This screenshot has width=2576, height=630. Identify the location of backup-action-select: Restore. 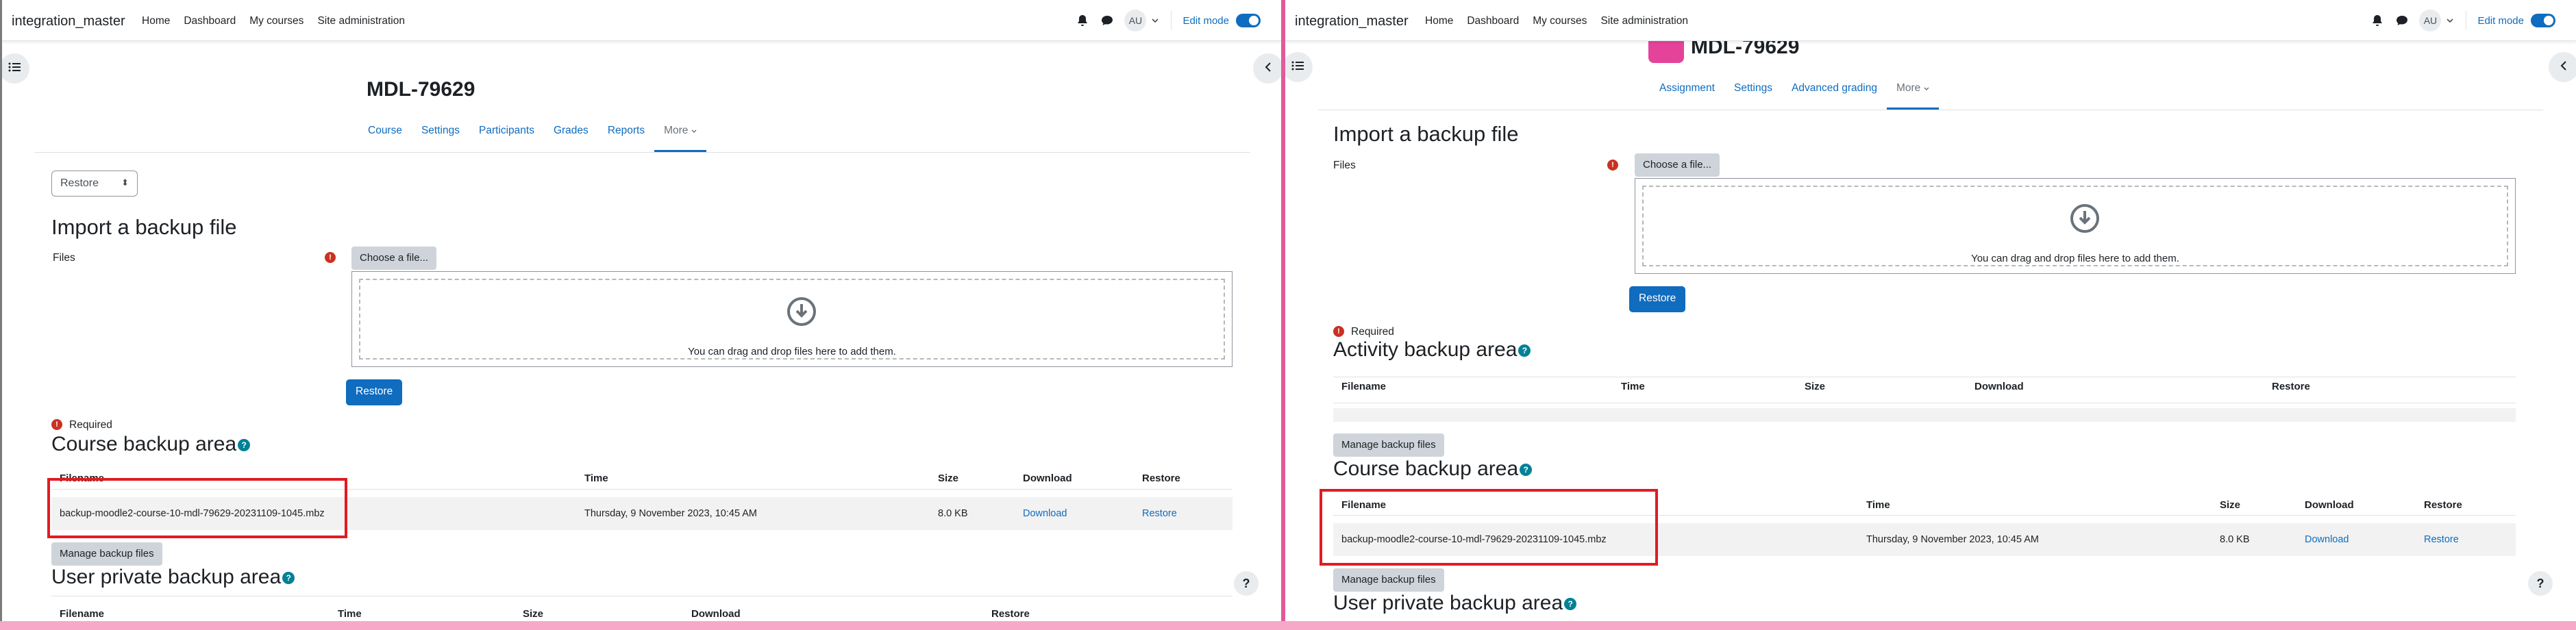
(94, 184).